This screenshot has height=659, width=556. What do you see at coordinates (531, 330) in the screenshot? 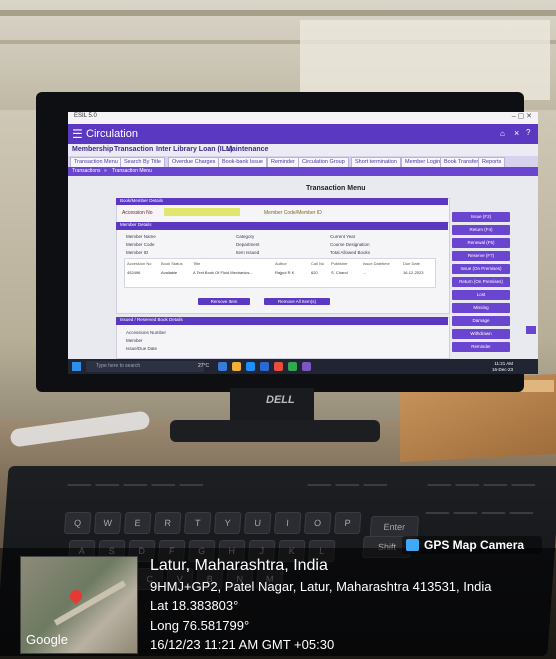
I see `scroll-up-button` at bounding box center [531, 330].